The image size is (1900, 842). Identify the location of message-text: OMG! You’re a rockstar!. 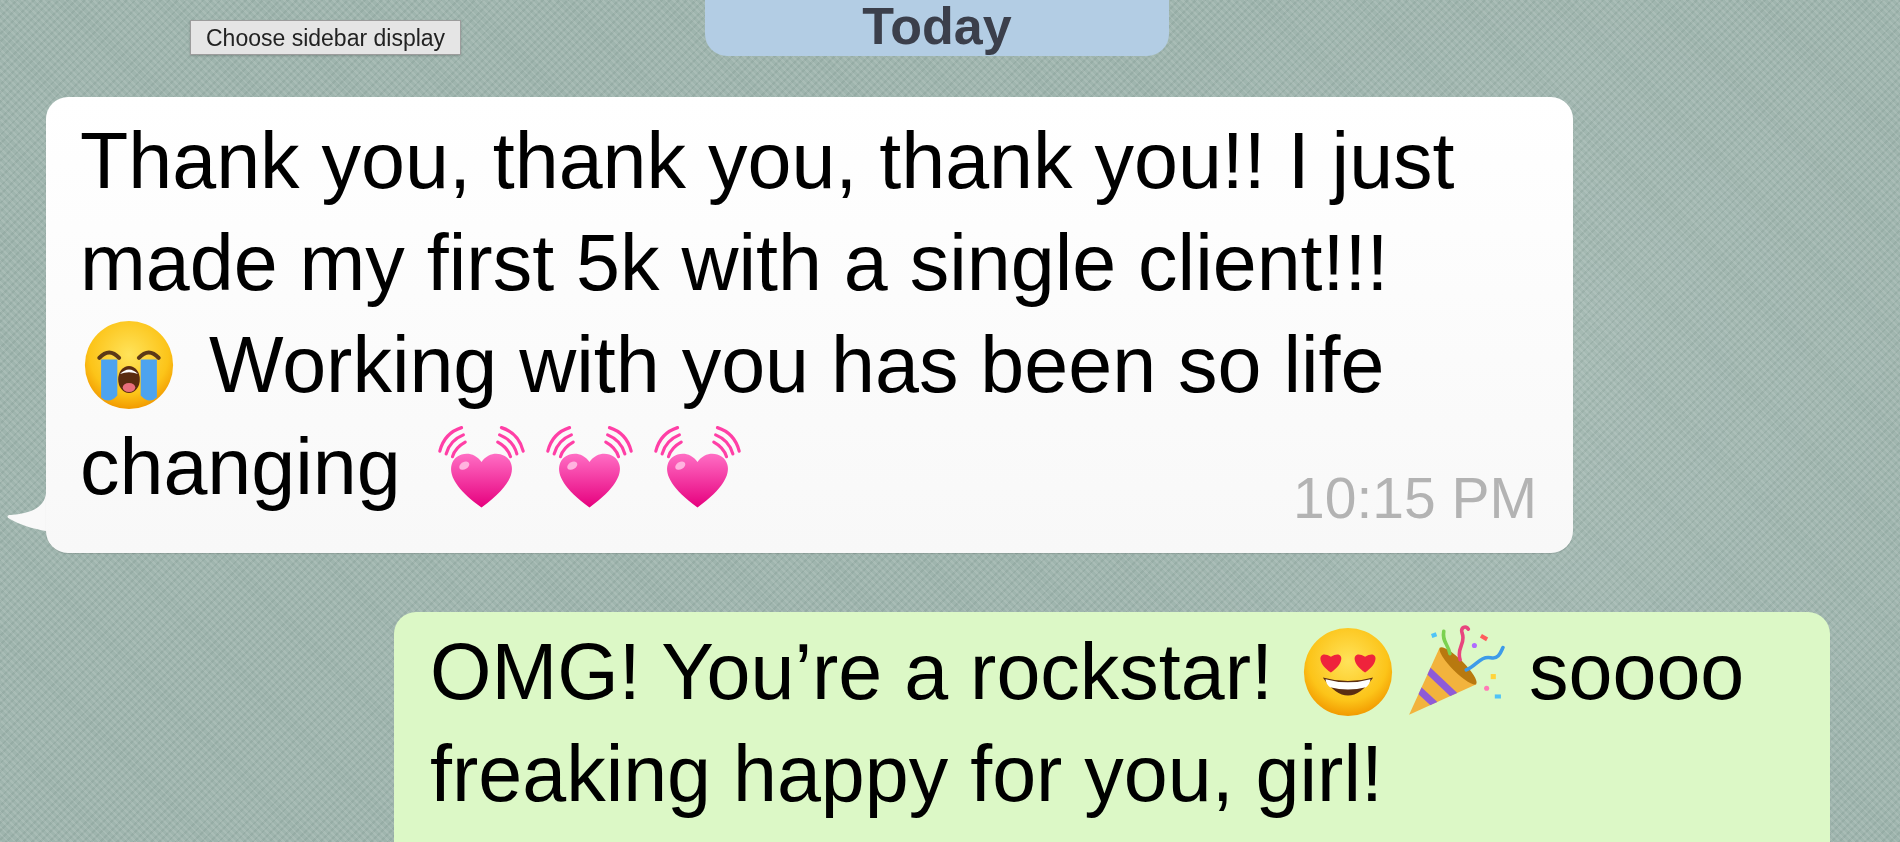
(851, 672).